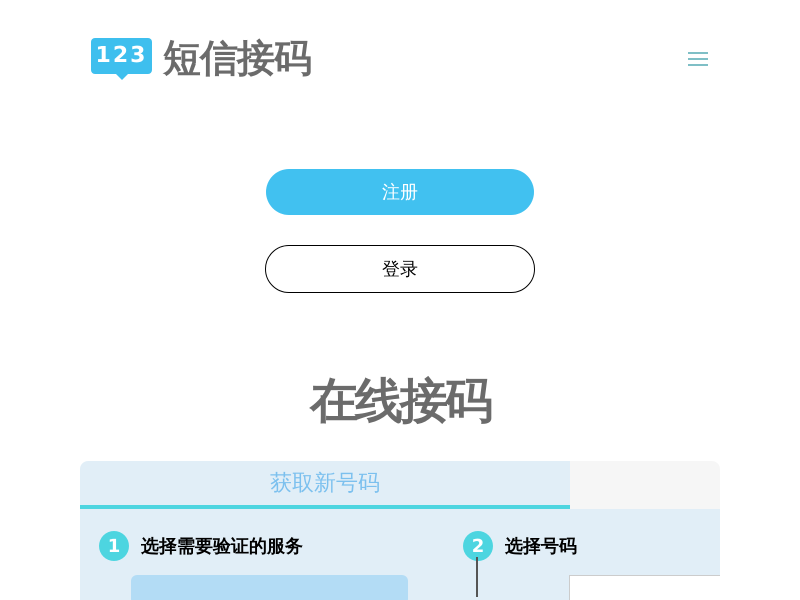 The image size is (800, 600). What do you see at coordinates (114, 546) in the screenshot?
I see `step-number: 1` at bounding box center [114, 546].